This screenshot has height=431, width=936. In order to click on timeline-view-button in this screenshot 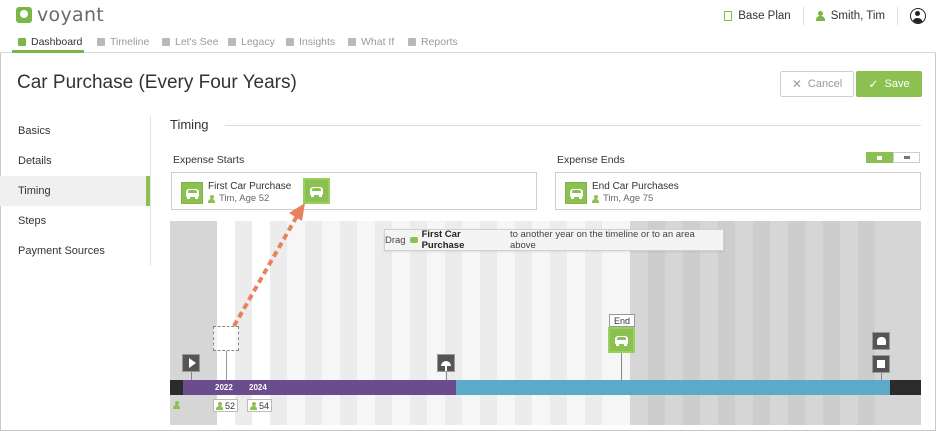, I will do `click(879, 157)`.